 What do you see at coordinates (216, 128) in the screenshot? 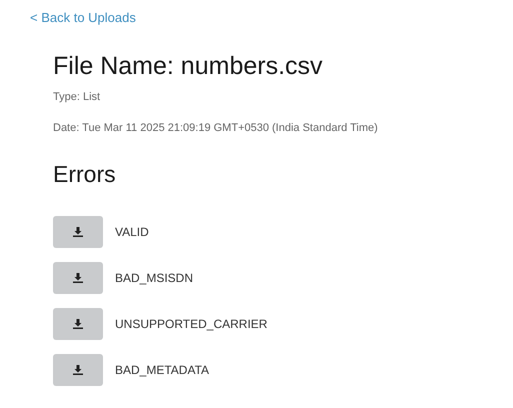
I see `upload-date: Date: Tue Mar 11 2025 21:09:19 GMT+0530 (India Standard Time)` at bounding box center [216, 128].